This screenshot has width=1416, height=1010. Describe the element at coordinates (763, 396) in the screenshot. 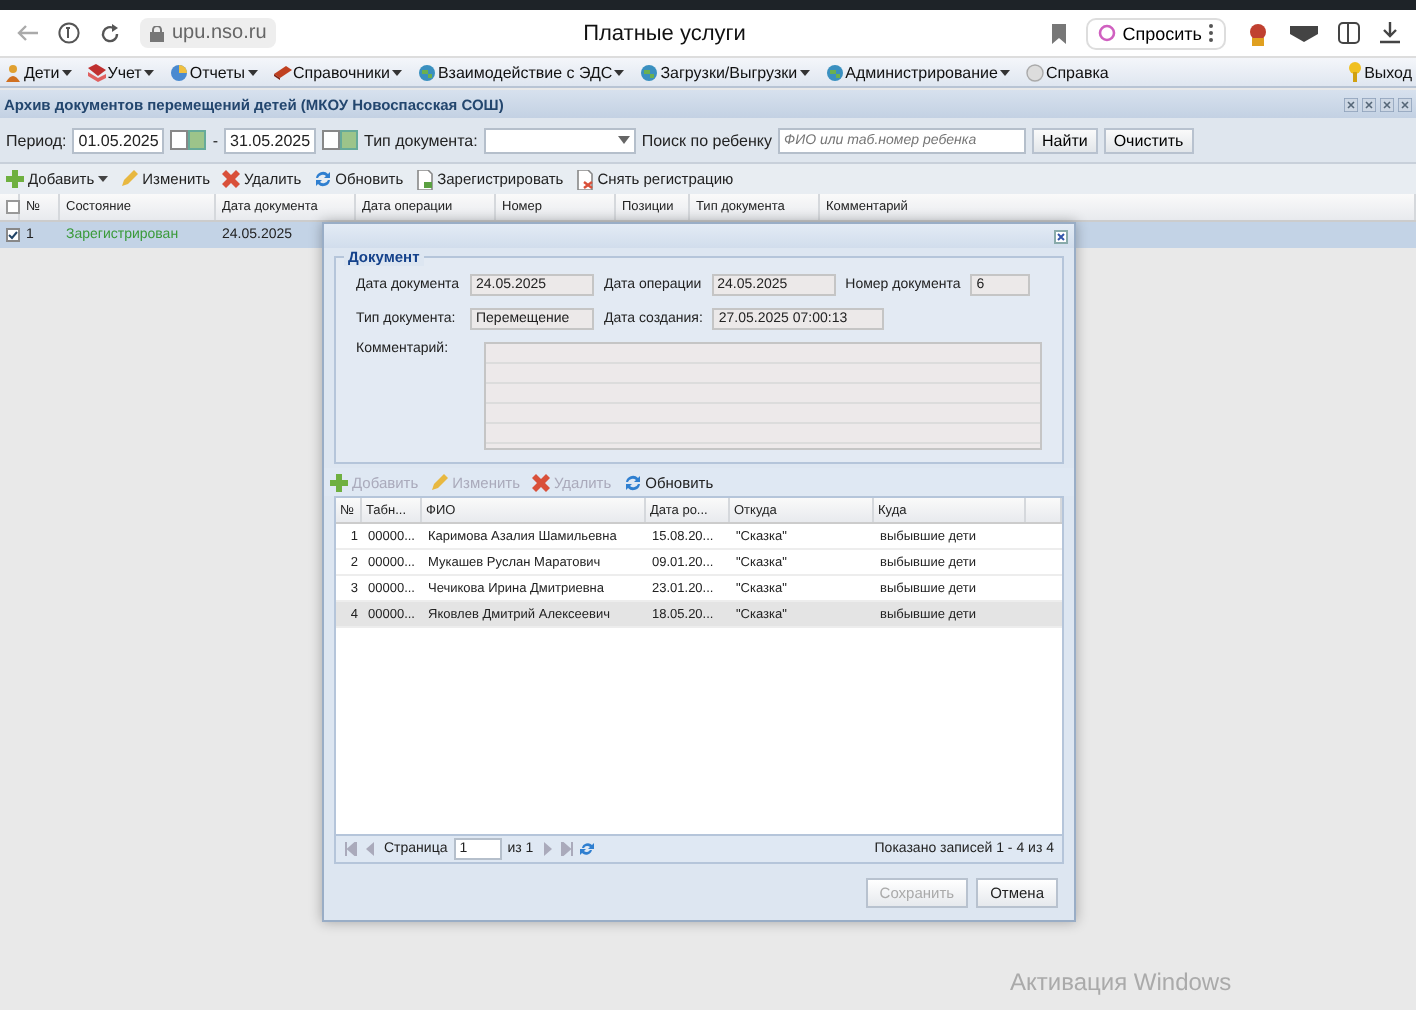

I see `comment-field` at that location.